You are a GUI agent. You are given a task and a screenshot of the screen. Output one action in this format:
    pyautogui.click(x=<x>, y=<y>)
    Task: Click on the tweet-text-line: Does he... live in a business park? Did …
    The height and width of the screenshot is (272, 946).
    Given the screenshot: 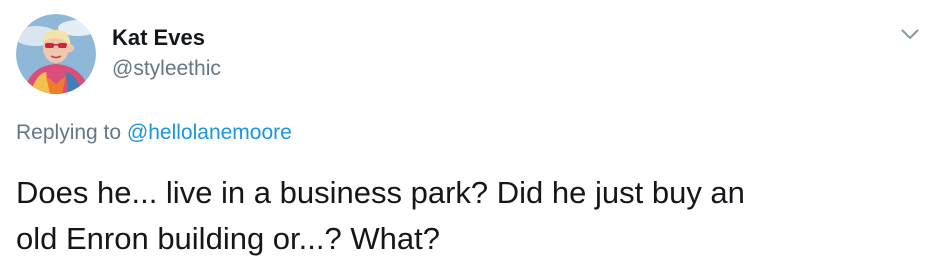 What is the action you would take?
    pyautogui.click(x=380, y=192)
    